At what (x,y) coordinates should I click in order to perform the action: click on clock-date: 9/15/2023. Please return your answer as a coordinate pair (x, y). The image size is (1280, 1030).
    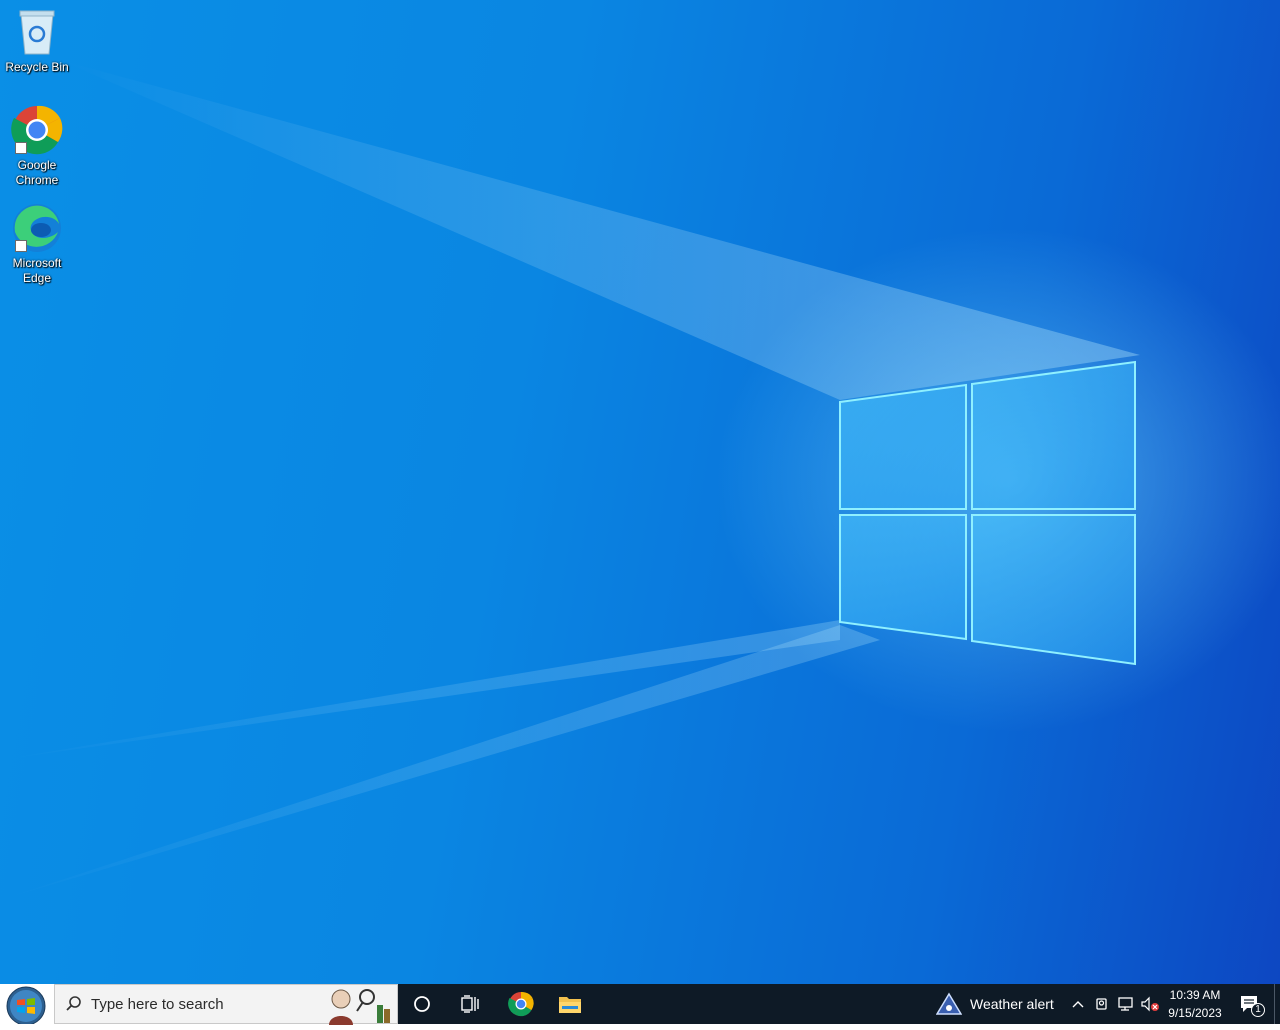
    Looking at the image, I should click on (1195, 1013).